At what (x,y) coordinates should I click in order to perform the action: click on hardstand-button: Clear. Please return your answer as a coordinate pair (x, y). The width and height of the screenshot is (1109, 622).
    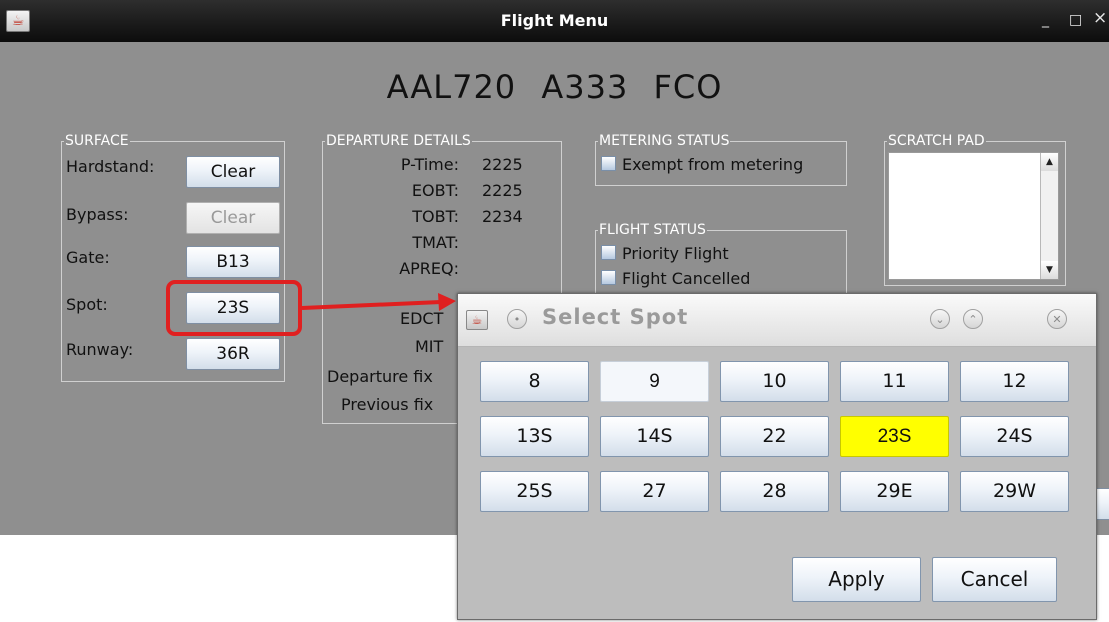
    Looking at the image, I should click on (233, 172).